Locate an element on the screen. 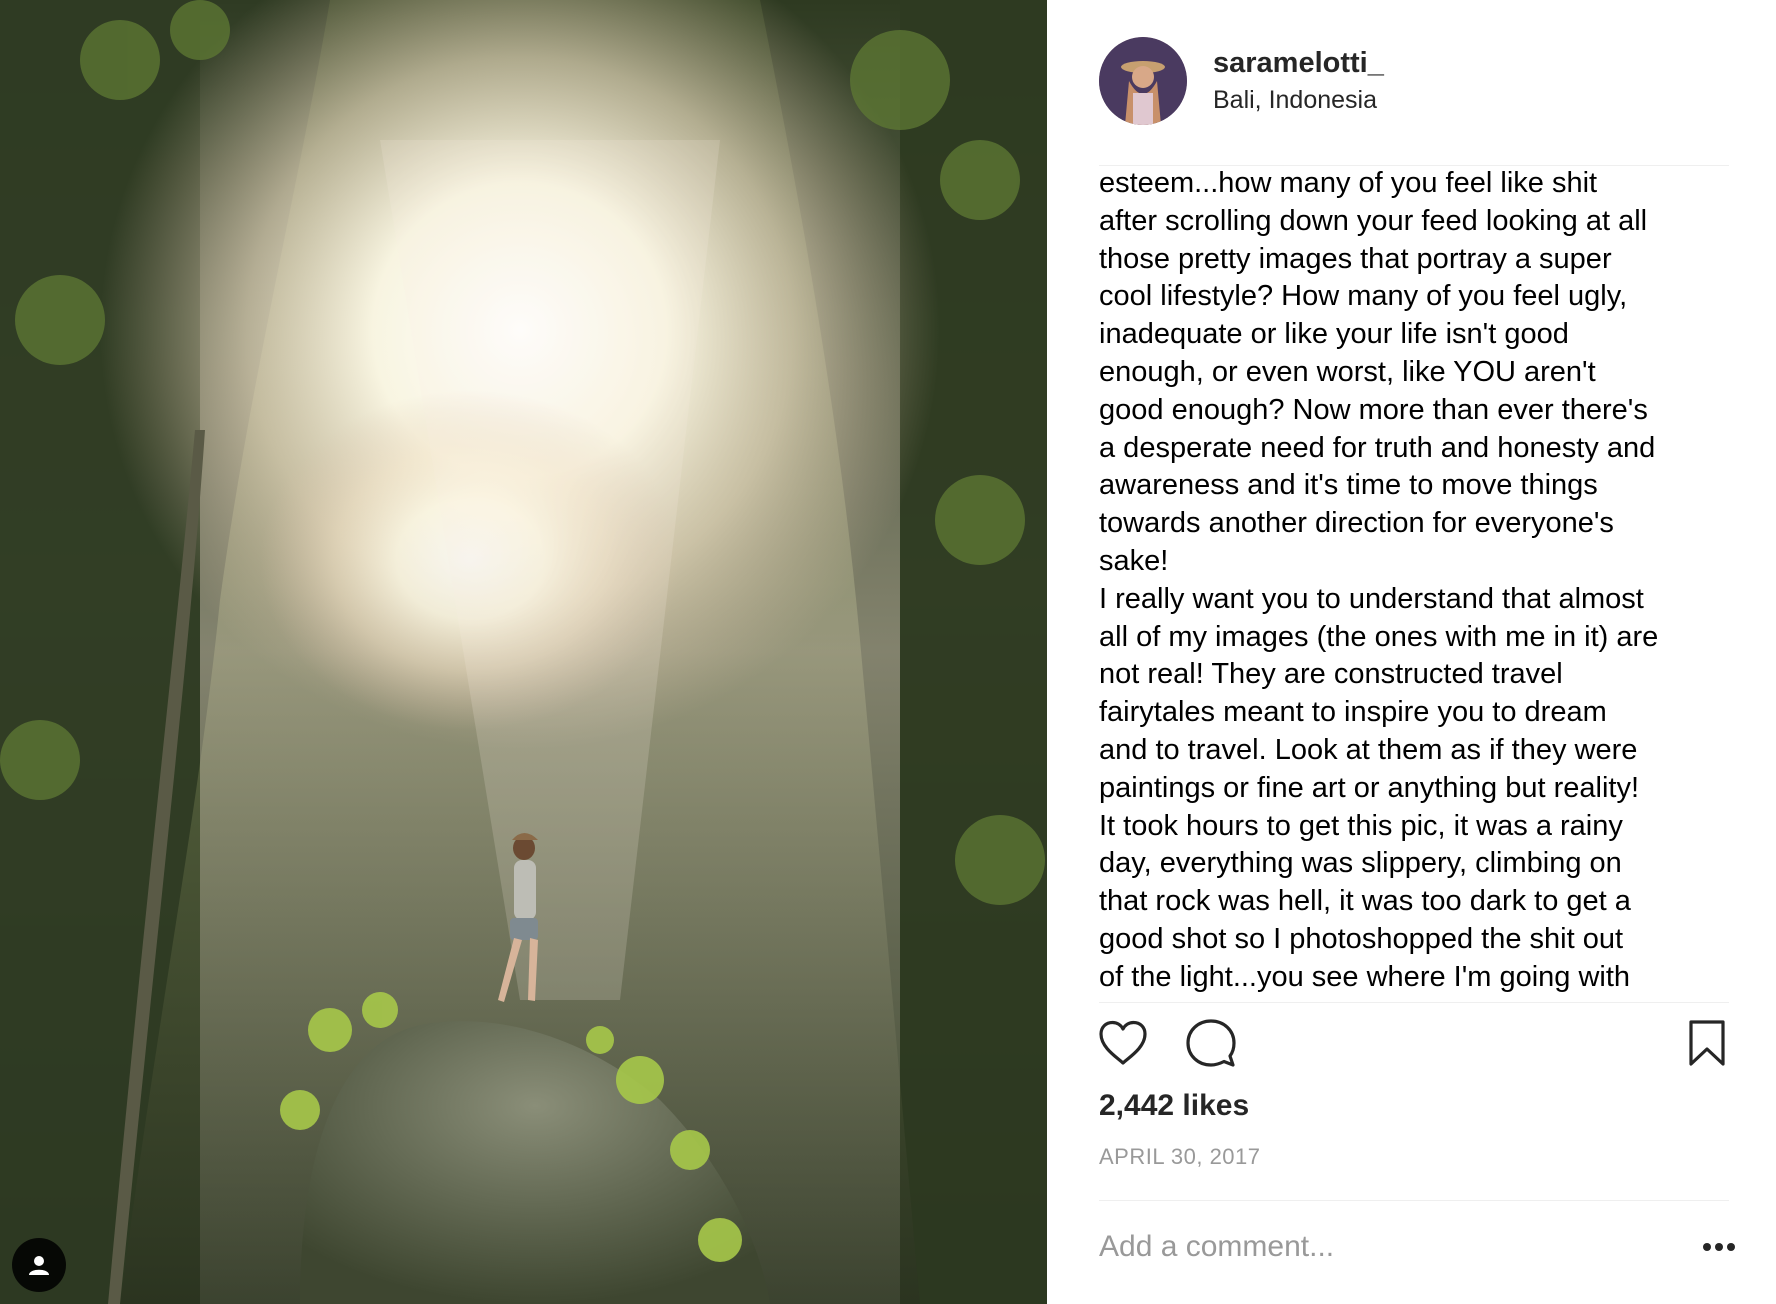  comment-bubble-icon is located at coordinates (1211, 1043).